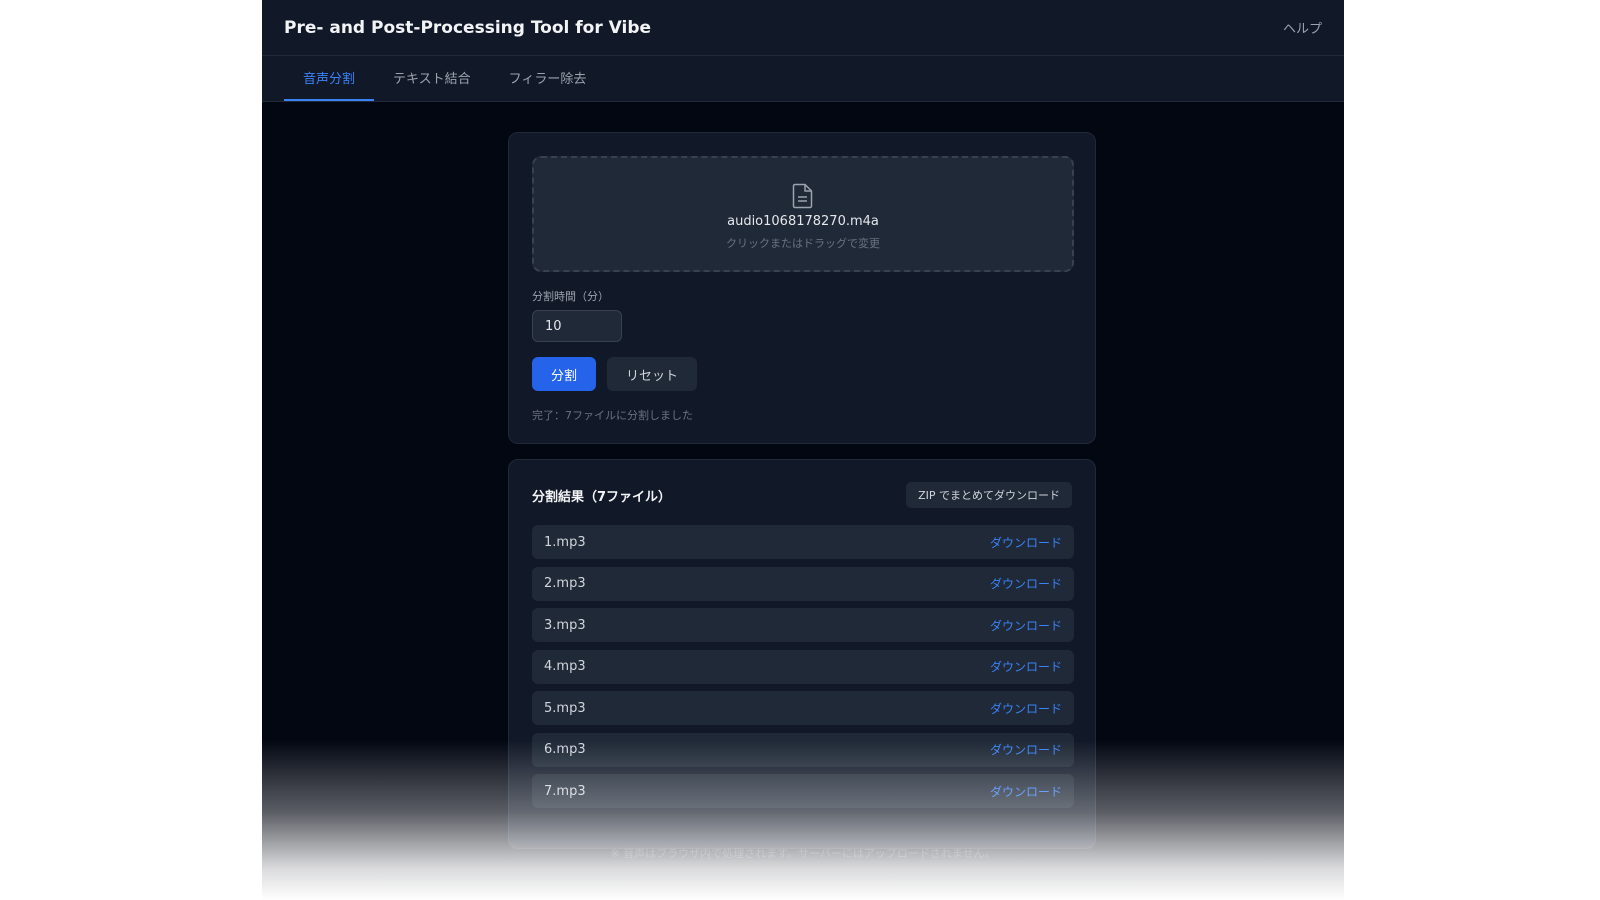 The height and width of the screenshot is (900, 1600). Describe the element at coordinates (468, 27) in the screenshot. I see `app-title: Pre- and Post-Processing Tool for Vibe` at that location.